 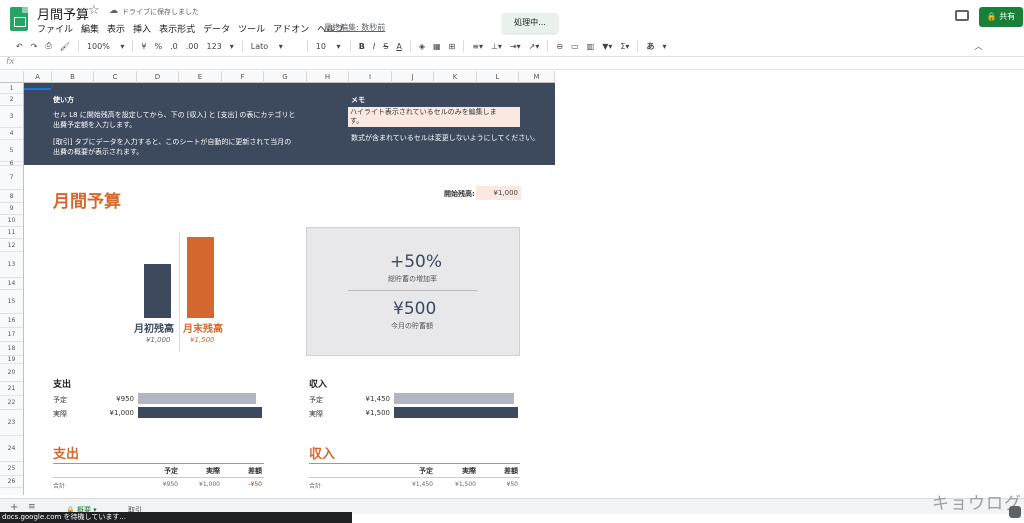 I want to click on formula-bar, so click(x=512, y=63).